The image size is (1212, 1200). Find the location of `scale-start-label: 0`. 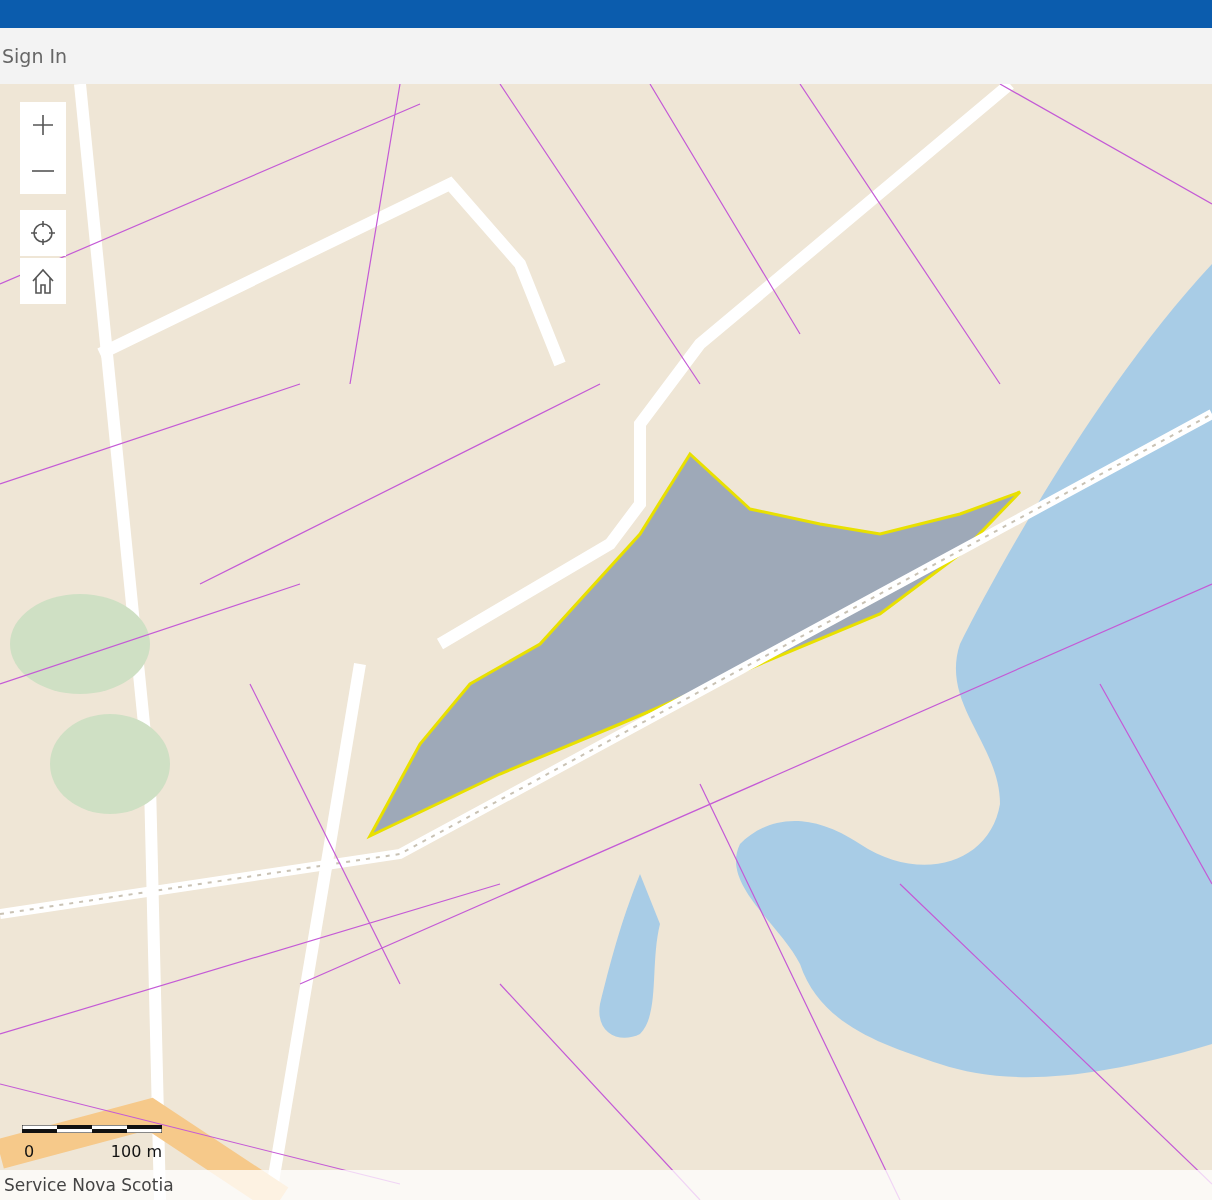

scale-start-label: 0 is located at coordinates (29, 1152).